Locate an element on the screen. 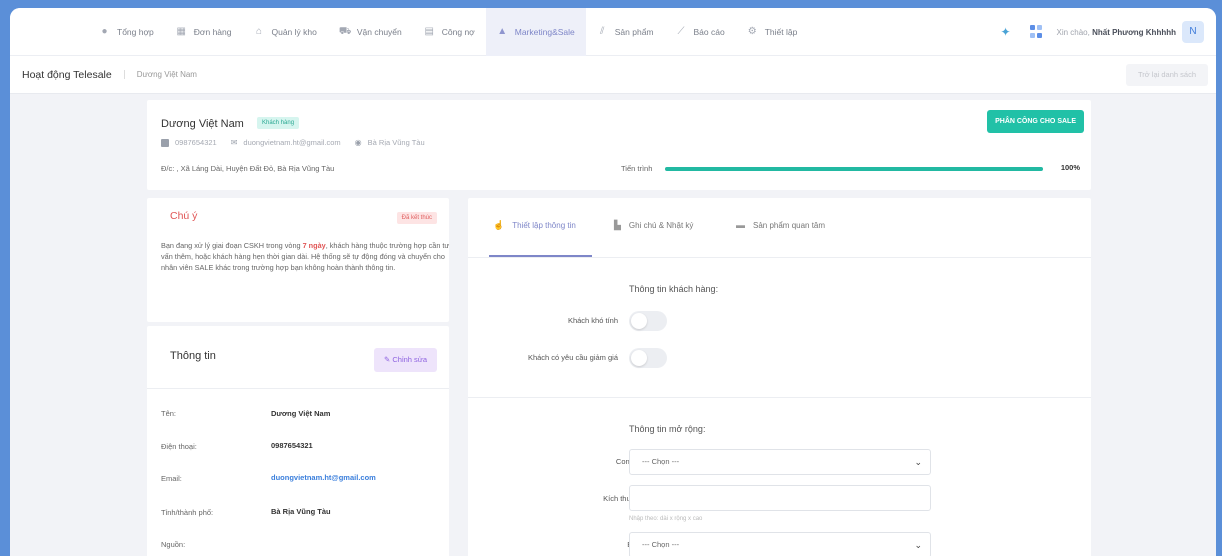 The image size is (1222, 556). info-header: Thông tin ✎ Chỉnh sửa is located at coordinates (298, 357).